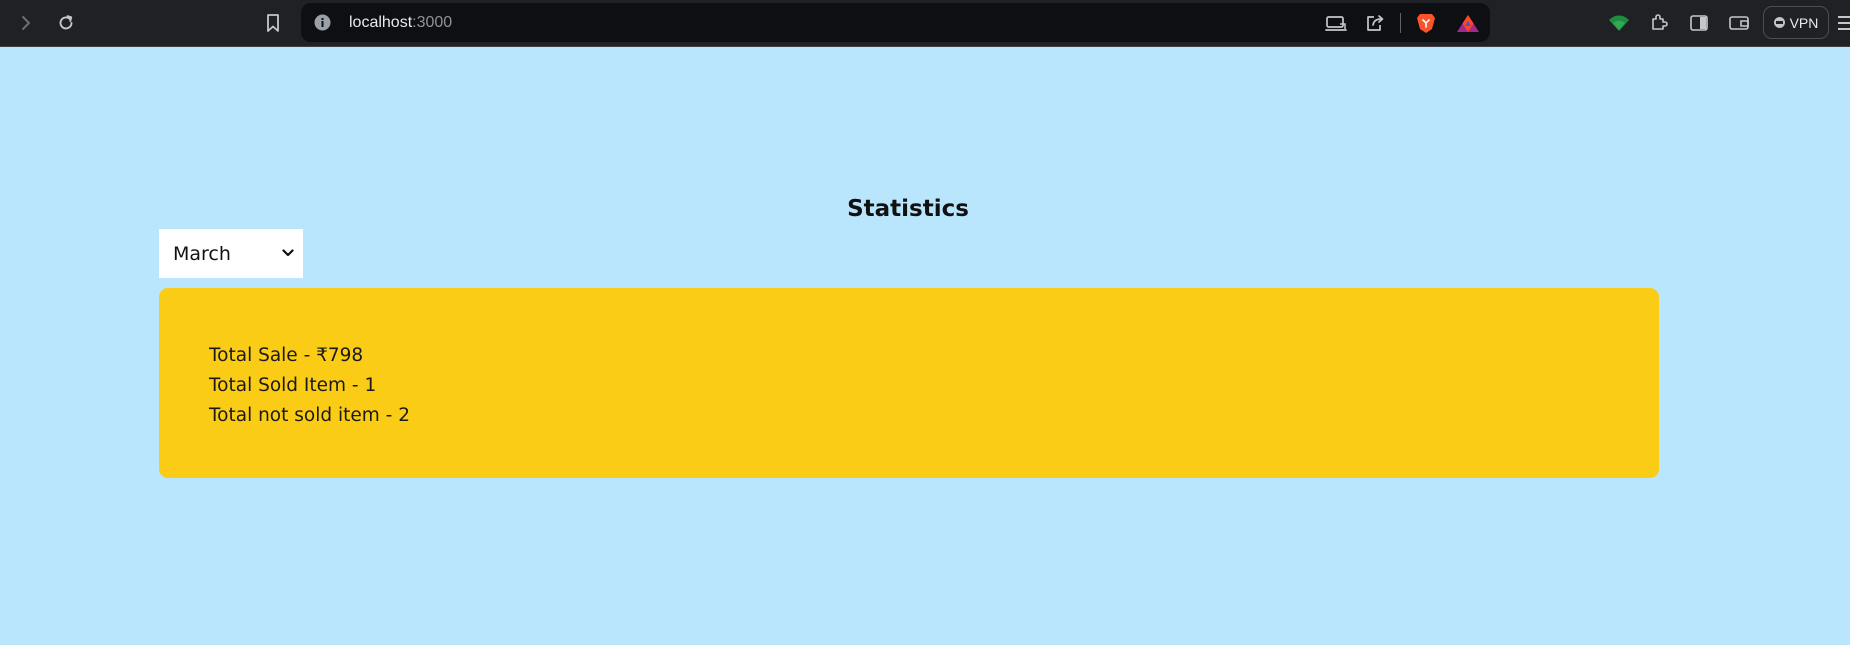 The width and height of the screenshot is (1850, 645). I want to click on brave-rewards-button, so click(1468, 23).